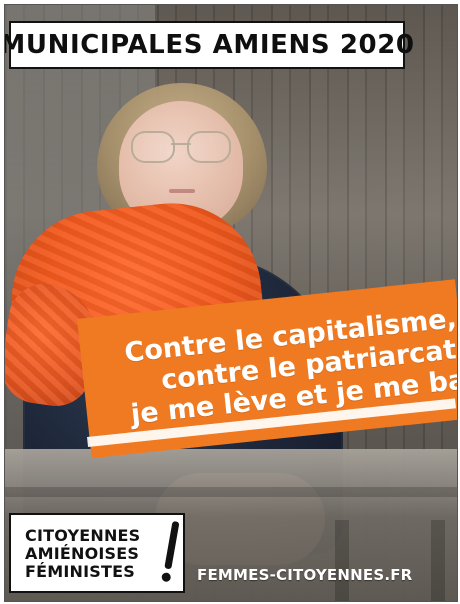 This screenshot has width=460, height=604. What do you see at coordinates (305, 575) in the screenshot?
I see `website-url: FEMMES-CITOYENNES.FR` at bounding box center [305, 575].